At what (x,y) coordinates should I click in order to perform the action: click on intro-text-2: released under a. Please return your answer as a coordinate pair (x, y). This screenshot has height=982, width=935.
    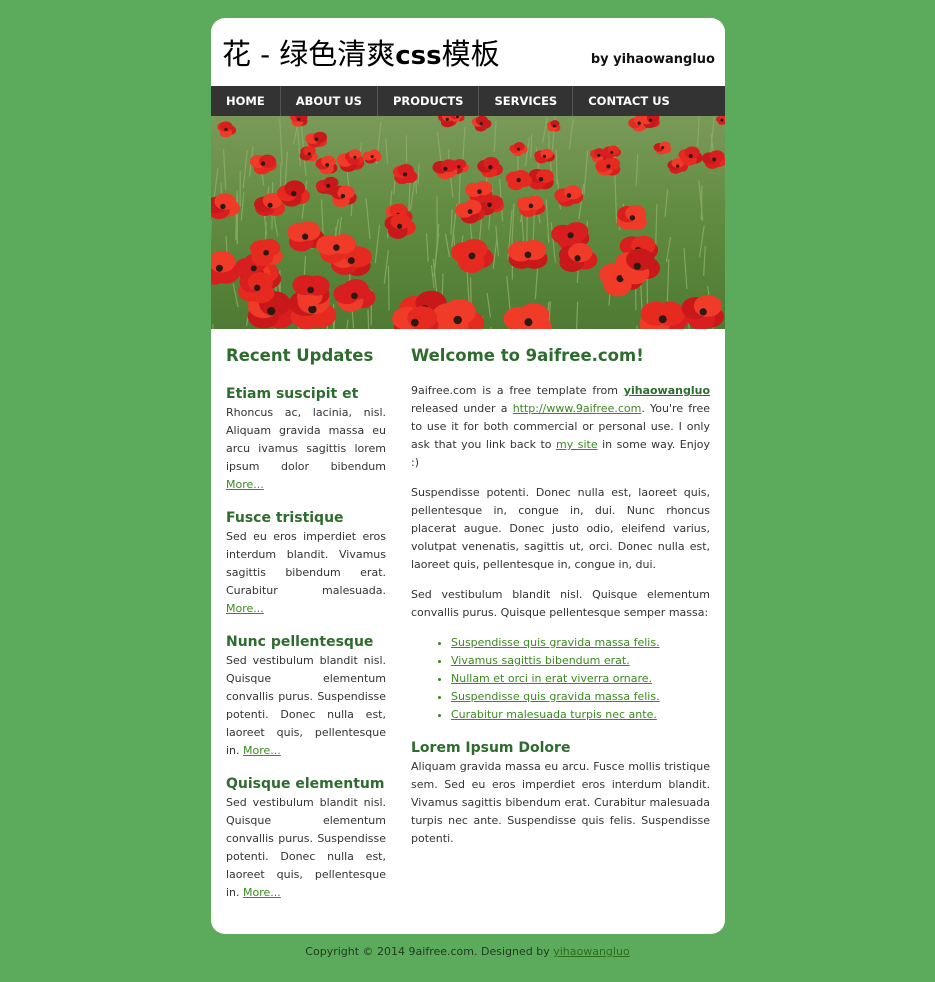
    Looking at the image, I should click on (462, 408).